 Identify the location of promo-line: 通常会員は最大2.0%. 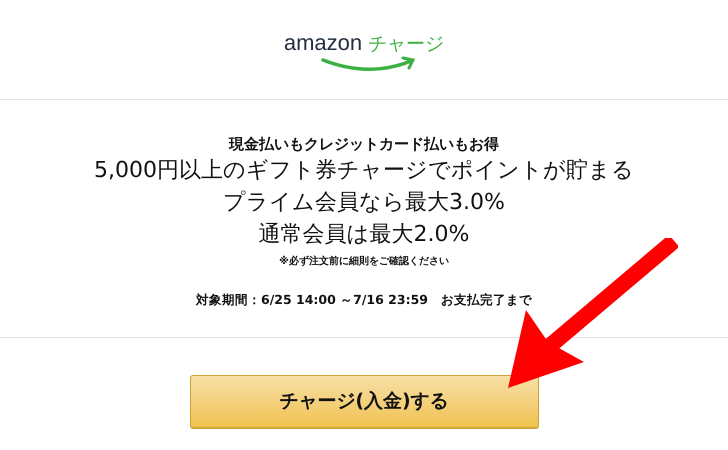
(364, 235).